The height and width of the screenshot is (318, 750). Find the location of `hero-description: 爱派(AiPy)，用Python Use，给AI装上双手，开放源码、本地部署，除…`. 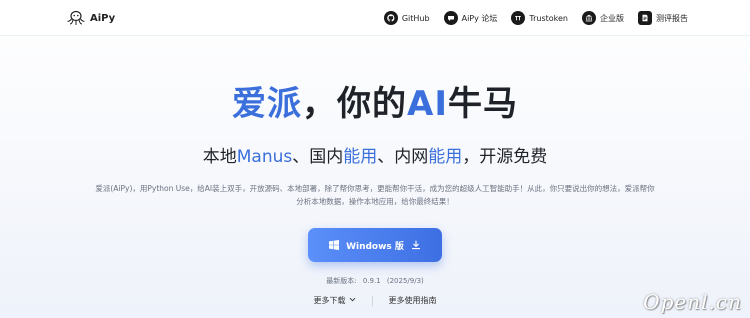

hero-description: 爱派(AiPy)，用Python Use，给AI装上双手，开放源码、本地部署，除… is located at coordinates (375, 195).